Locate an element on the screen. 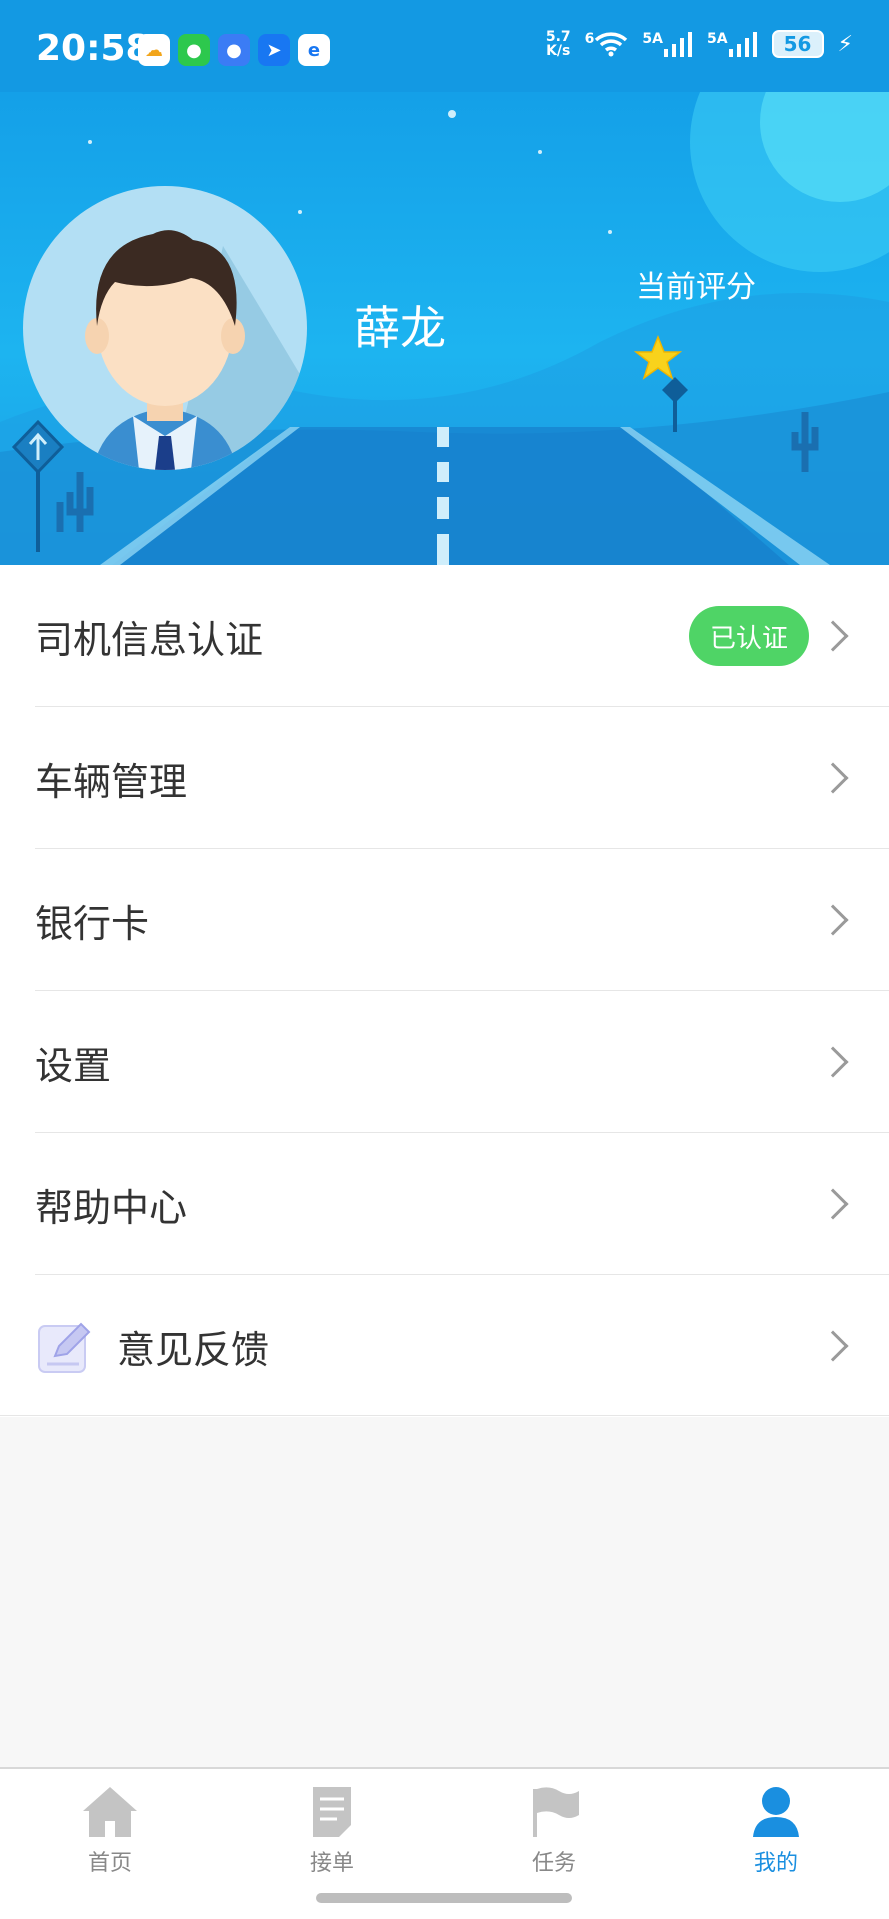 The image size is (889, 1919). menu-item-label: 帮助中心 is located at coordinates (111, 1207).